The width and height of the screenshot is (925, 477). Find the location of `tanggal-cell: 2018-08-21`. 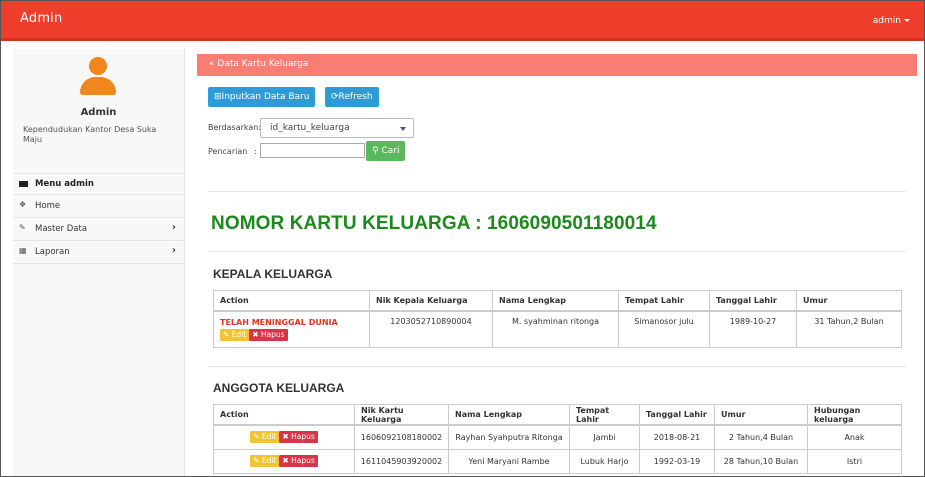

tanggal-cell: 2018-08-21 is located at coordinates (677, 437).